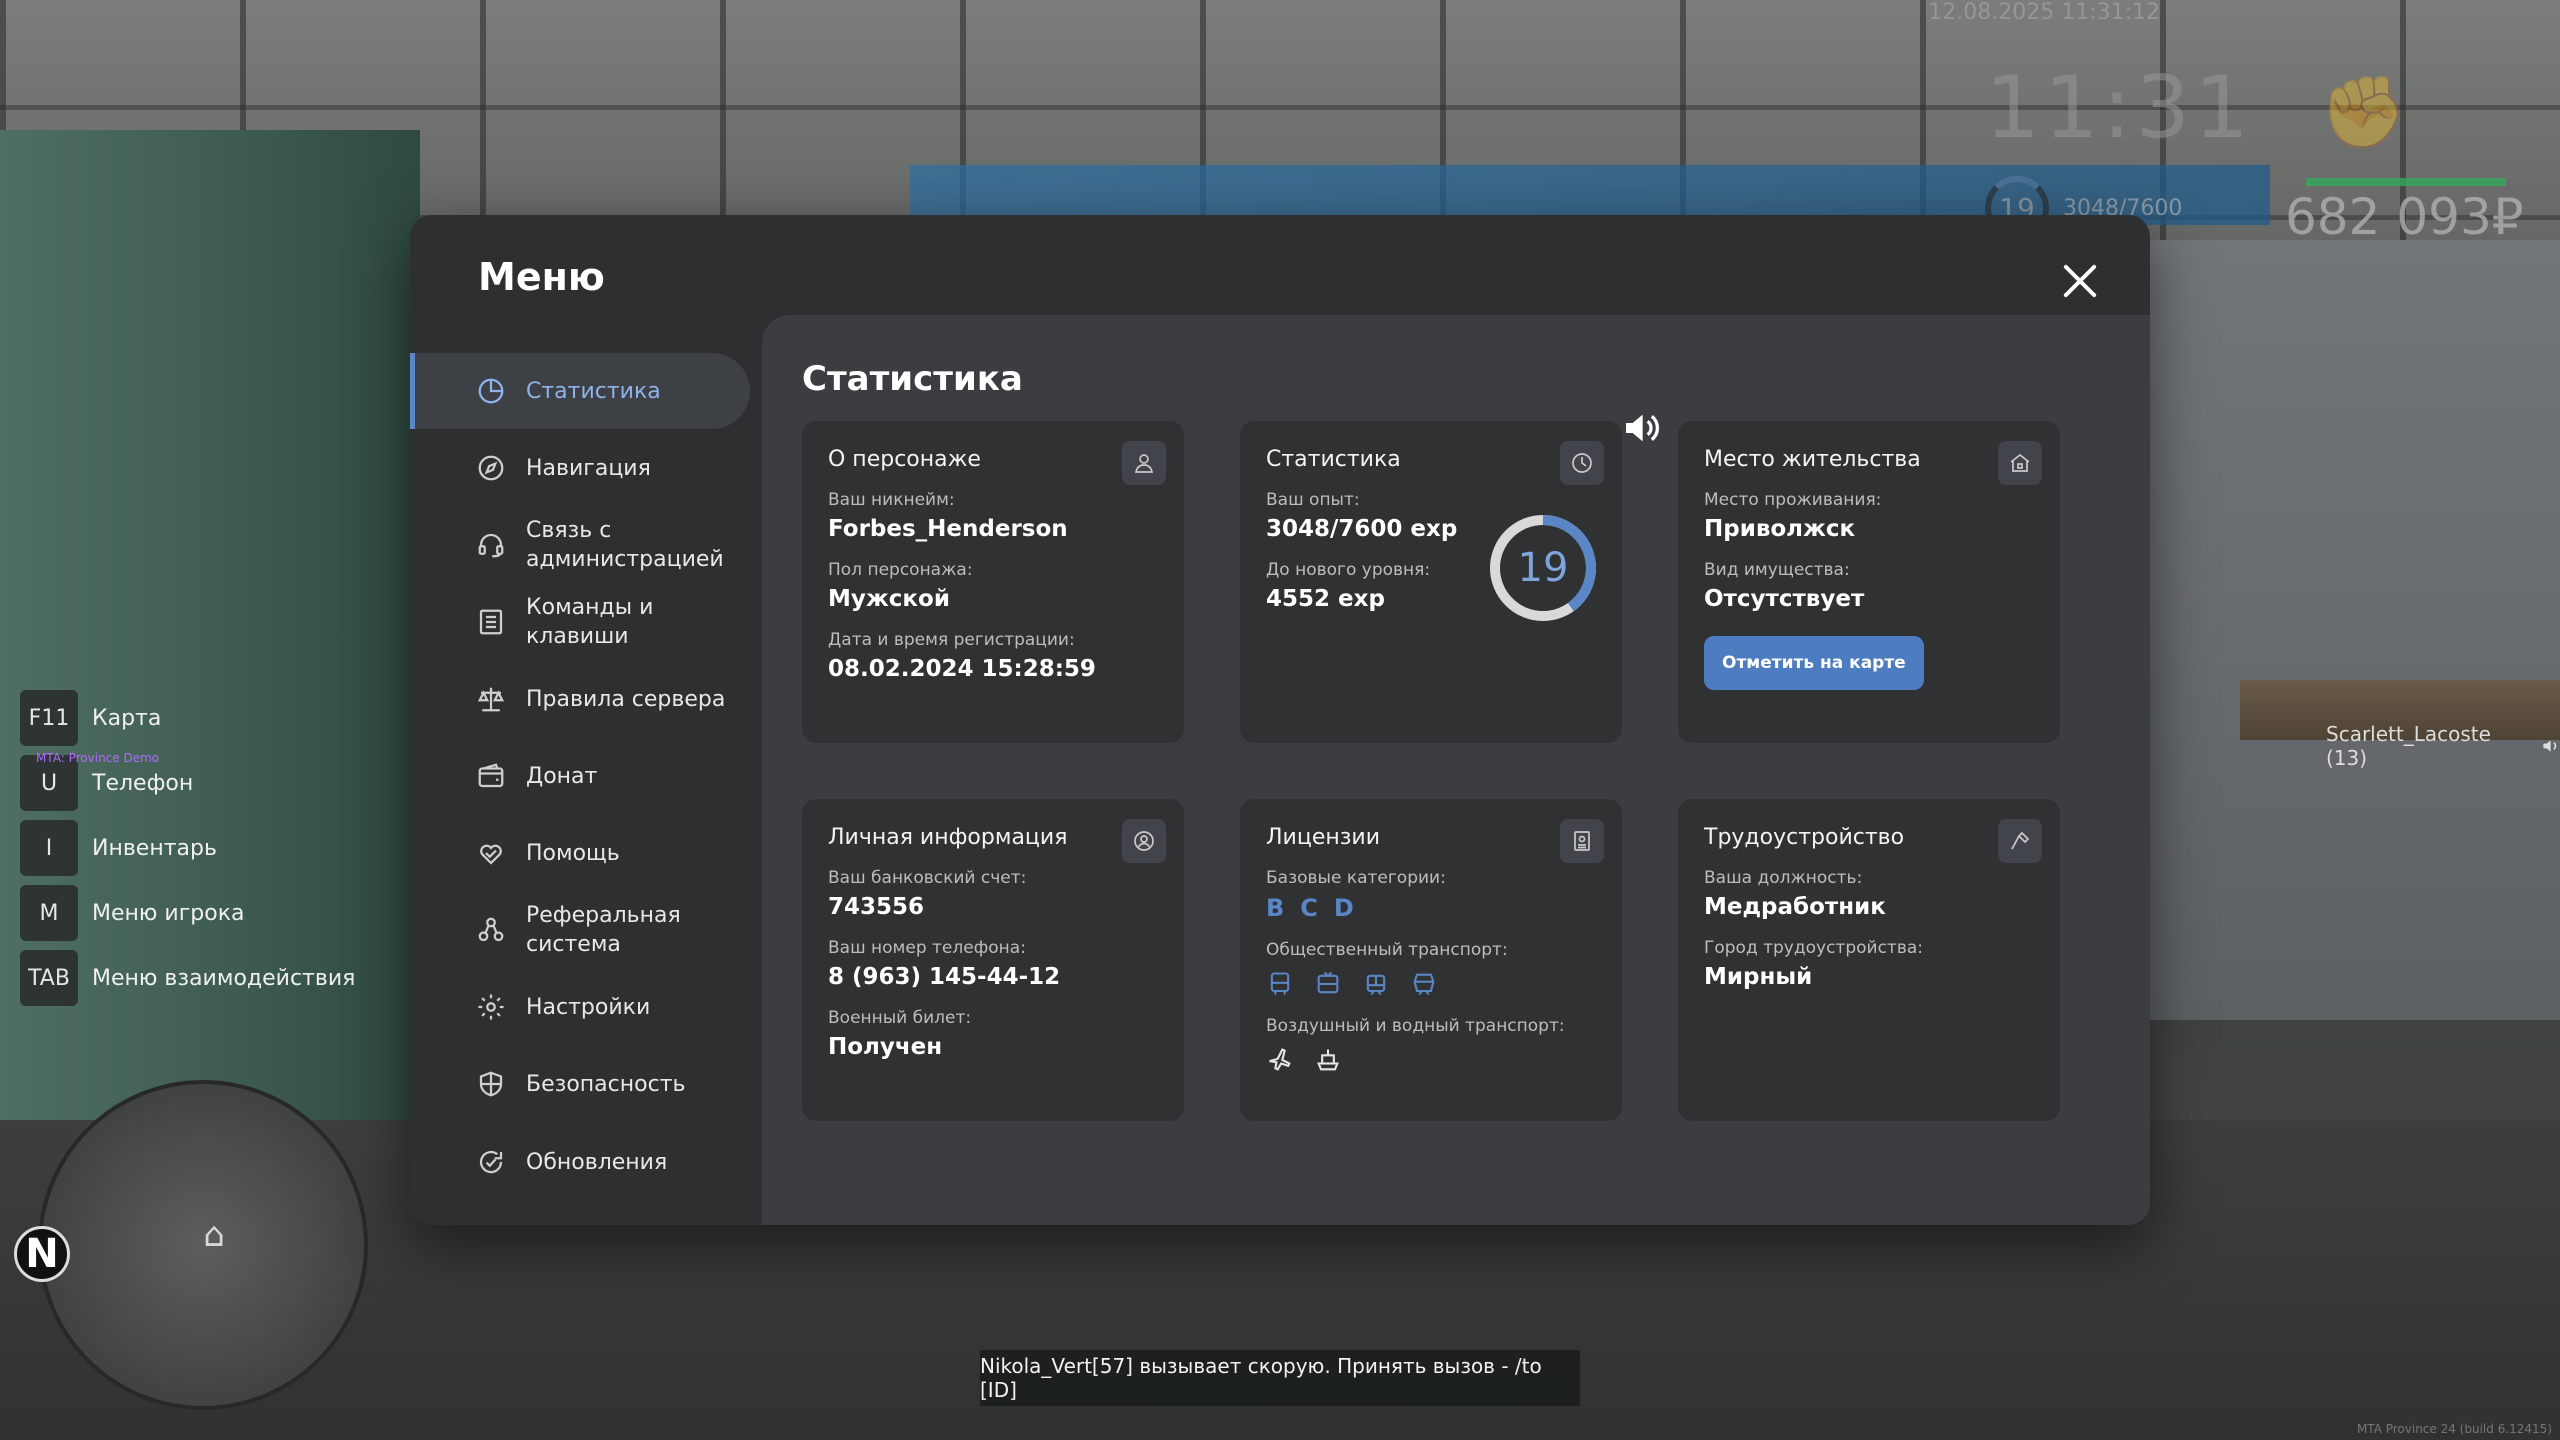 This screenshot has height=1440, width=2560. I want to click on close-button, so click(2080, 281).